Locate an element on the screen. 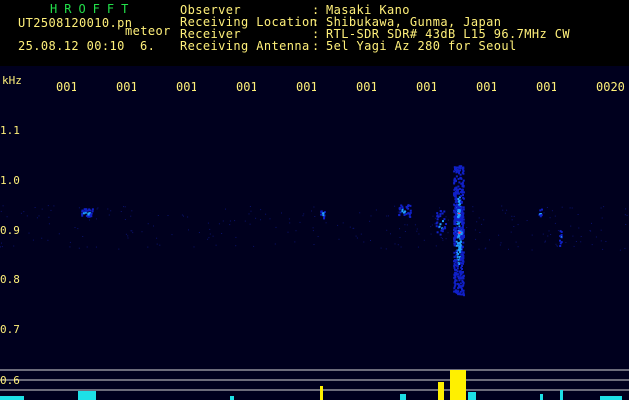 The image size is (629, 400). frequency-tick-label: 0.9 is located at coordinates (10, 230).